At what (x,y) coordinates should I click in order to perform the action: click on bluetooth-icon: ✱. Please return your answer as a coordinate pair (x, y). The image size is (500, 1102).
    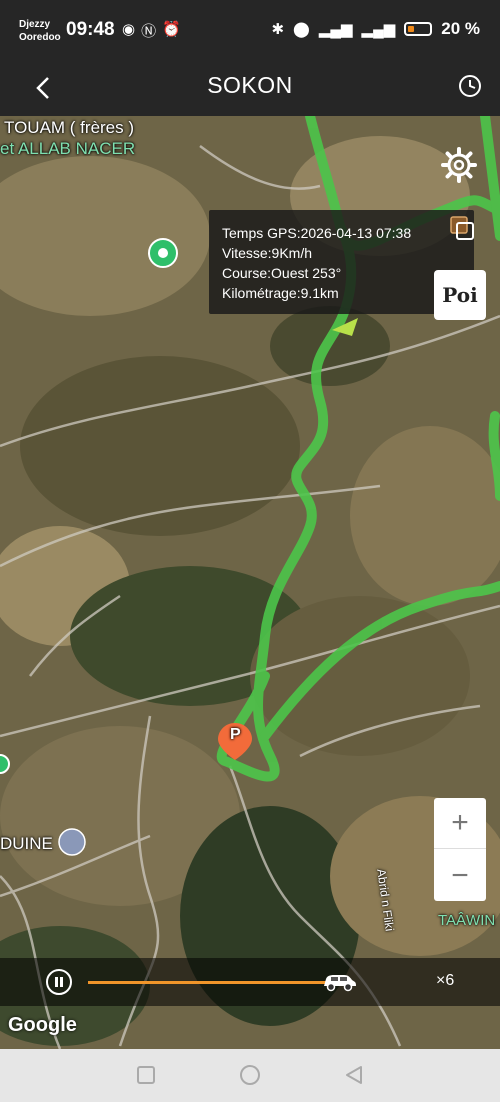
    Looking at the image, I should click on (278, 29).